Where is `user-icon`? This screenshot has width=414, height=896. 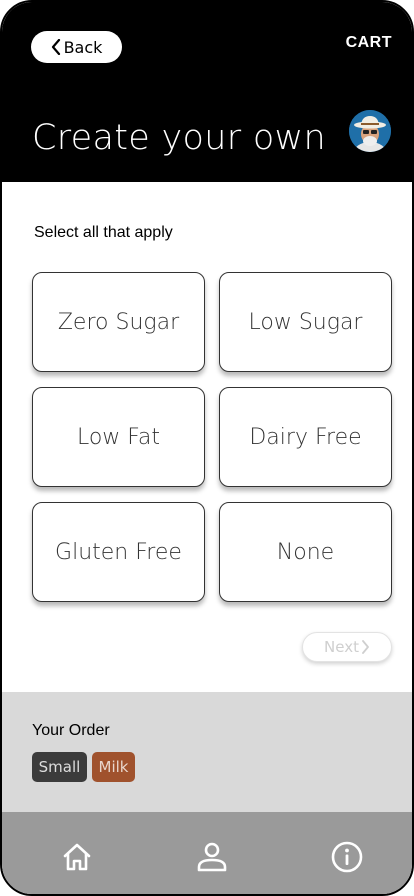
user-icon is located at coordinates (212, 857).